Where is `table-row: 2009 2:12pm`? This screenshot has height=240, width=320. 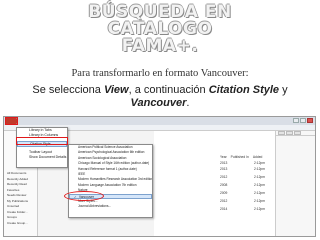
table-row: 2009 2:12pm is located at coordinates (244, 193).